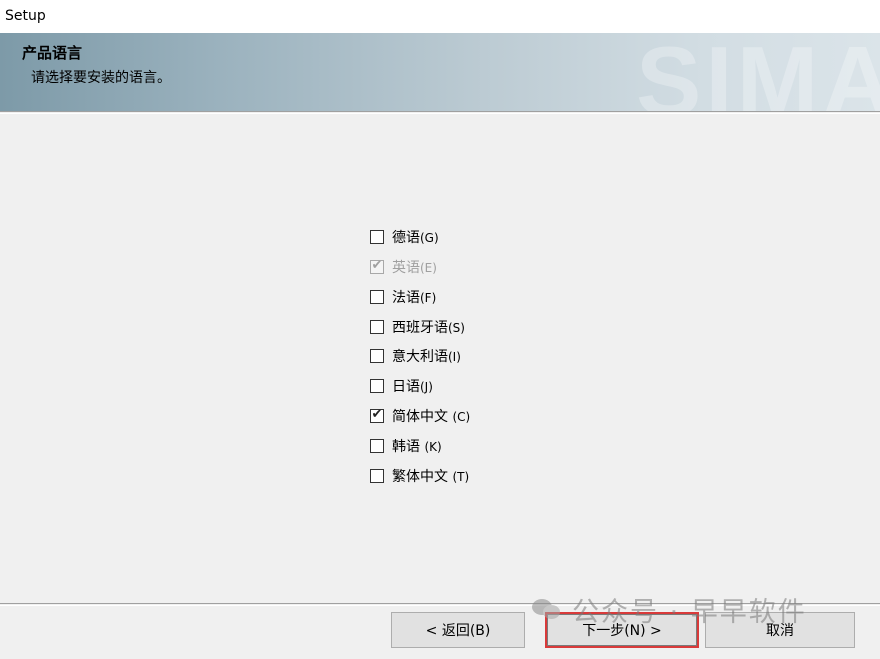 The height and width of the screenshot is (659, 880). Describe the element at coordinates (622, 630) in the screenshot. I see `next-button: 下一步(N) >` at that location.